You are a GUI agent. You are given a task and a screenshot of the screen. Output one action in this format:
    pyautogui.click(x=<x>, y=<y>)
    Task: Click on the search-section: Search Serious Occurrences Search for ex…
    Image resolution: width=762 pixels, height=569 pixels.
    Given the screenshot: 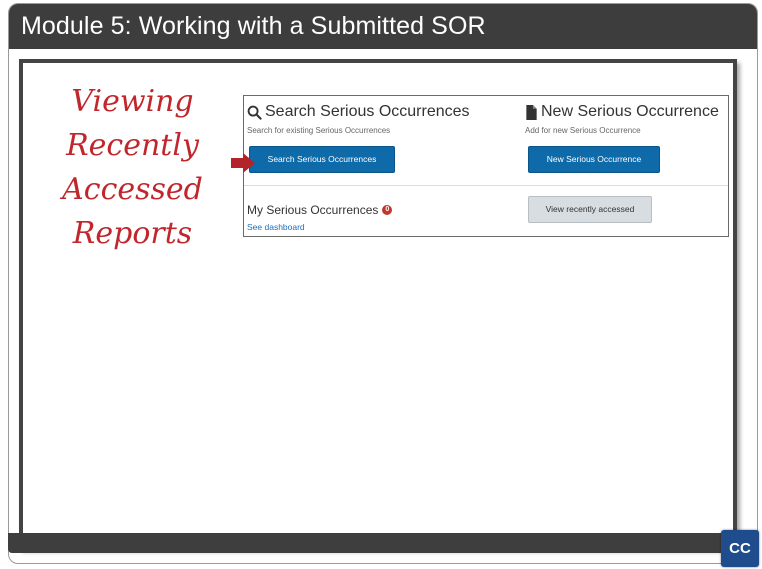 What is the action you would take?
    pyautogui.click(x=377, y=118)
    